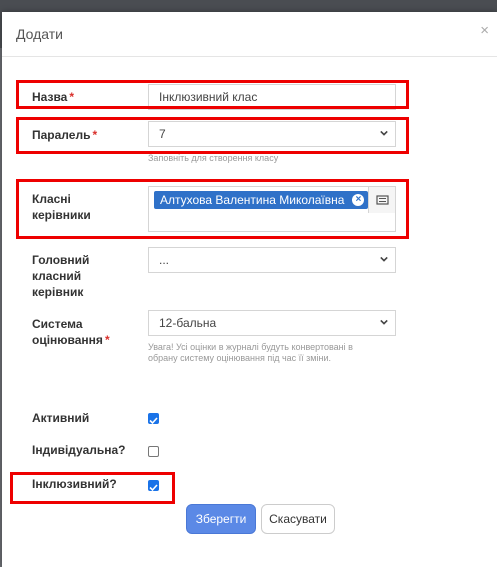  I want to click on head-teacher-label-line2: класний, so click(57, 276).